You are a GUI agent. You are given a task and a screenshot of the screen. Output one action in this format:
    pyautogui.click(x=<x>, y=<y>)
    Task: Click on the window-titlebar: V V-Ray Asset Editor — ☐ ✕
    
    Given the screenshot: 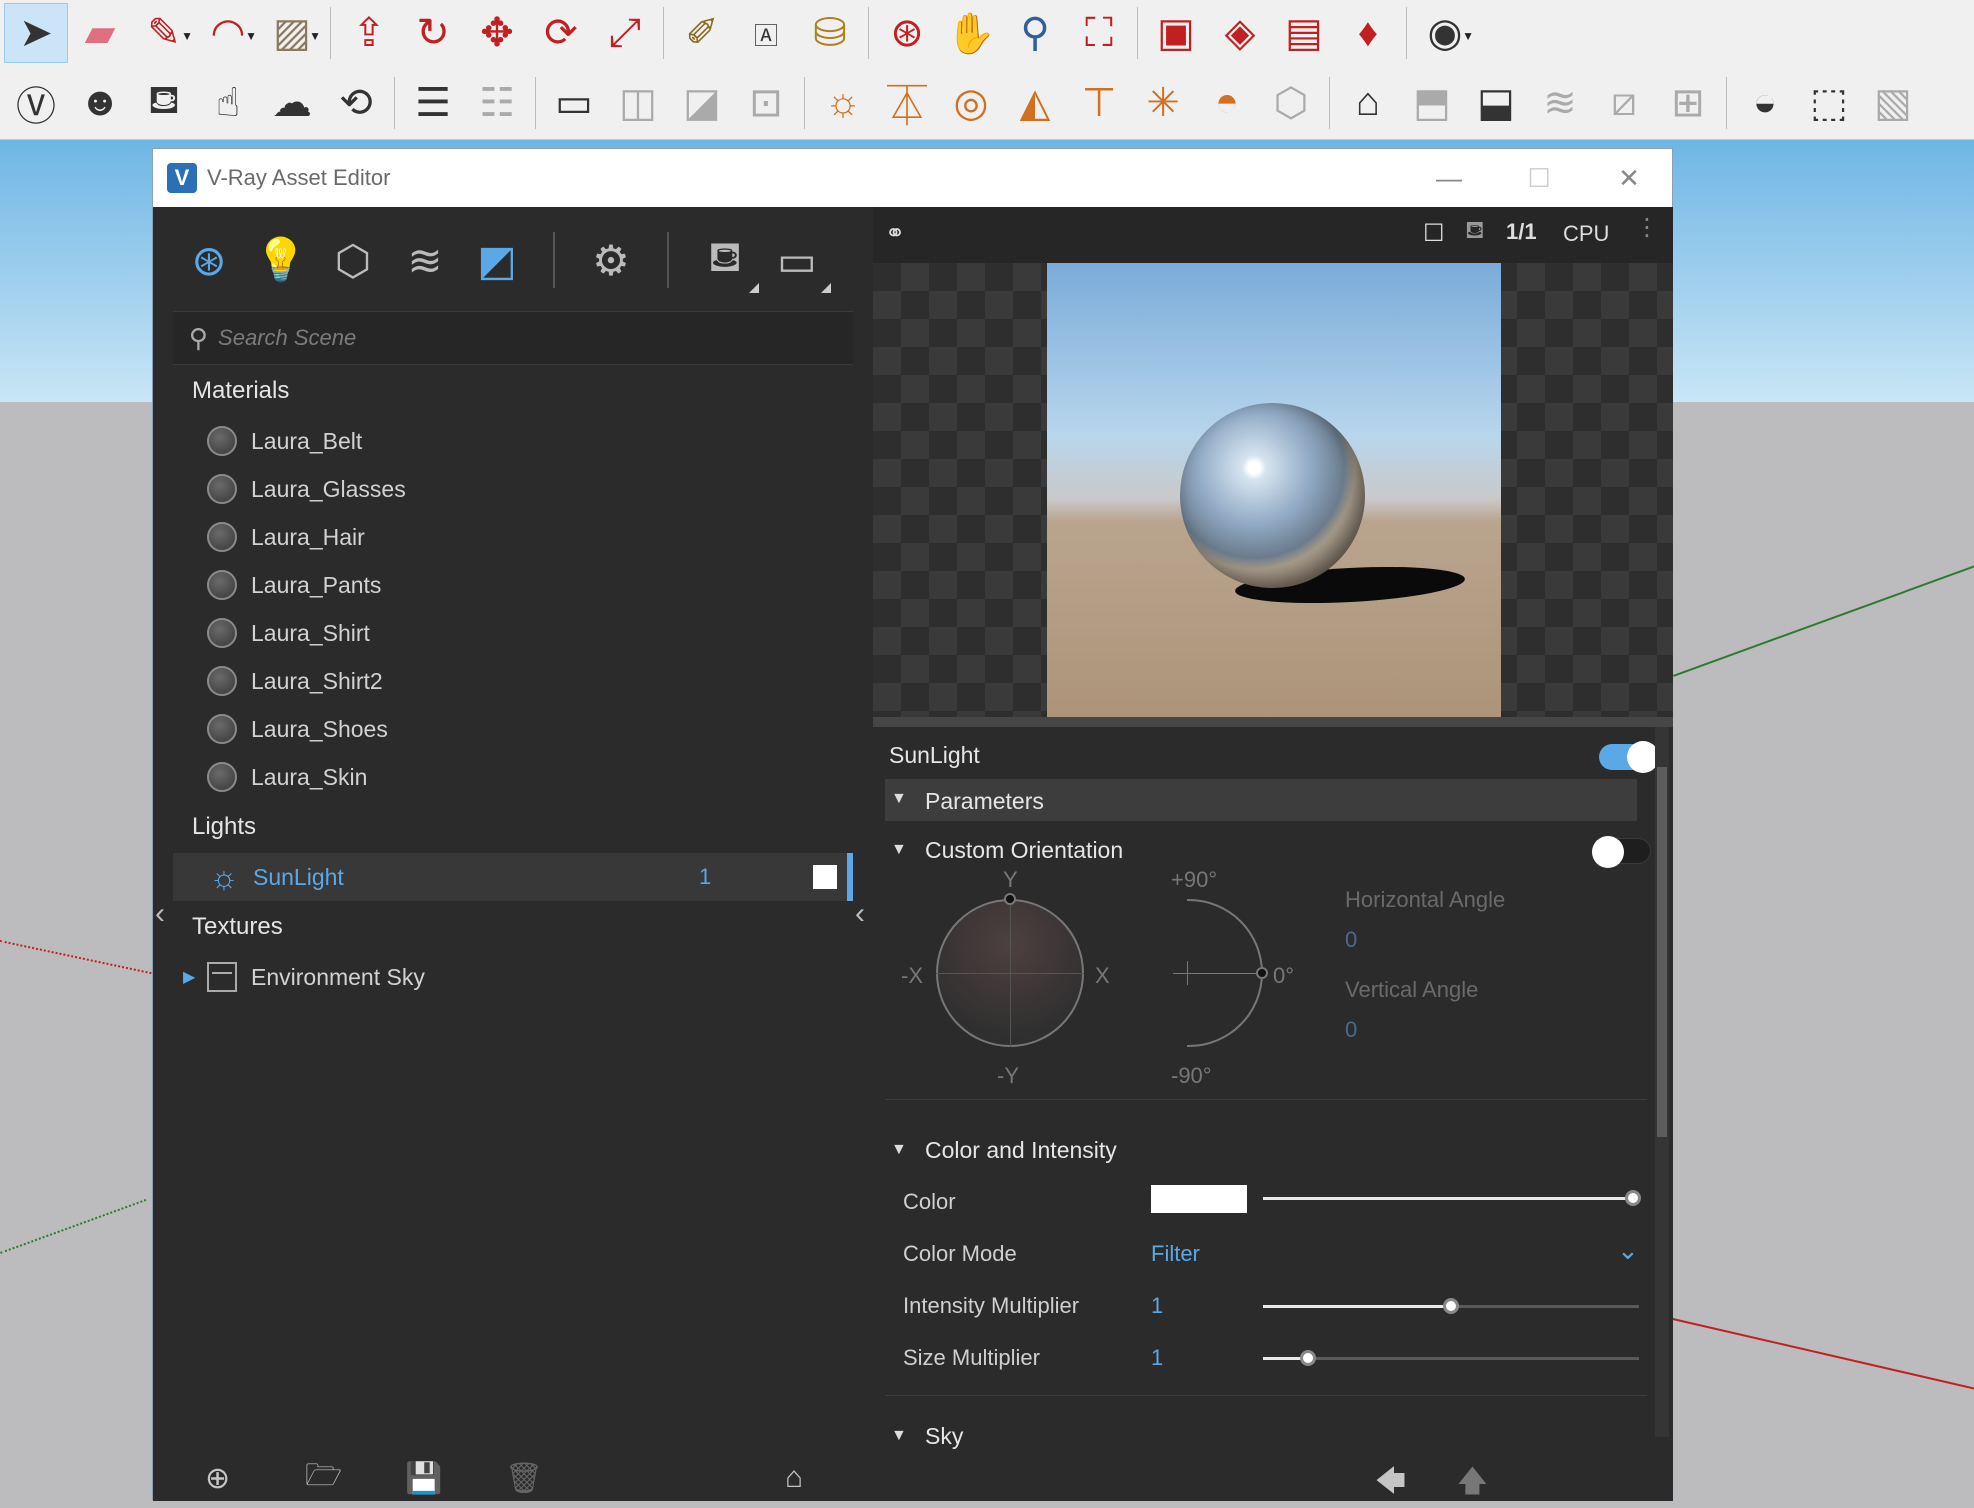 What is the action you would take?
    pyautogui.click(x=912, y=178)
    